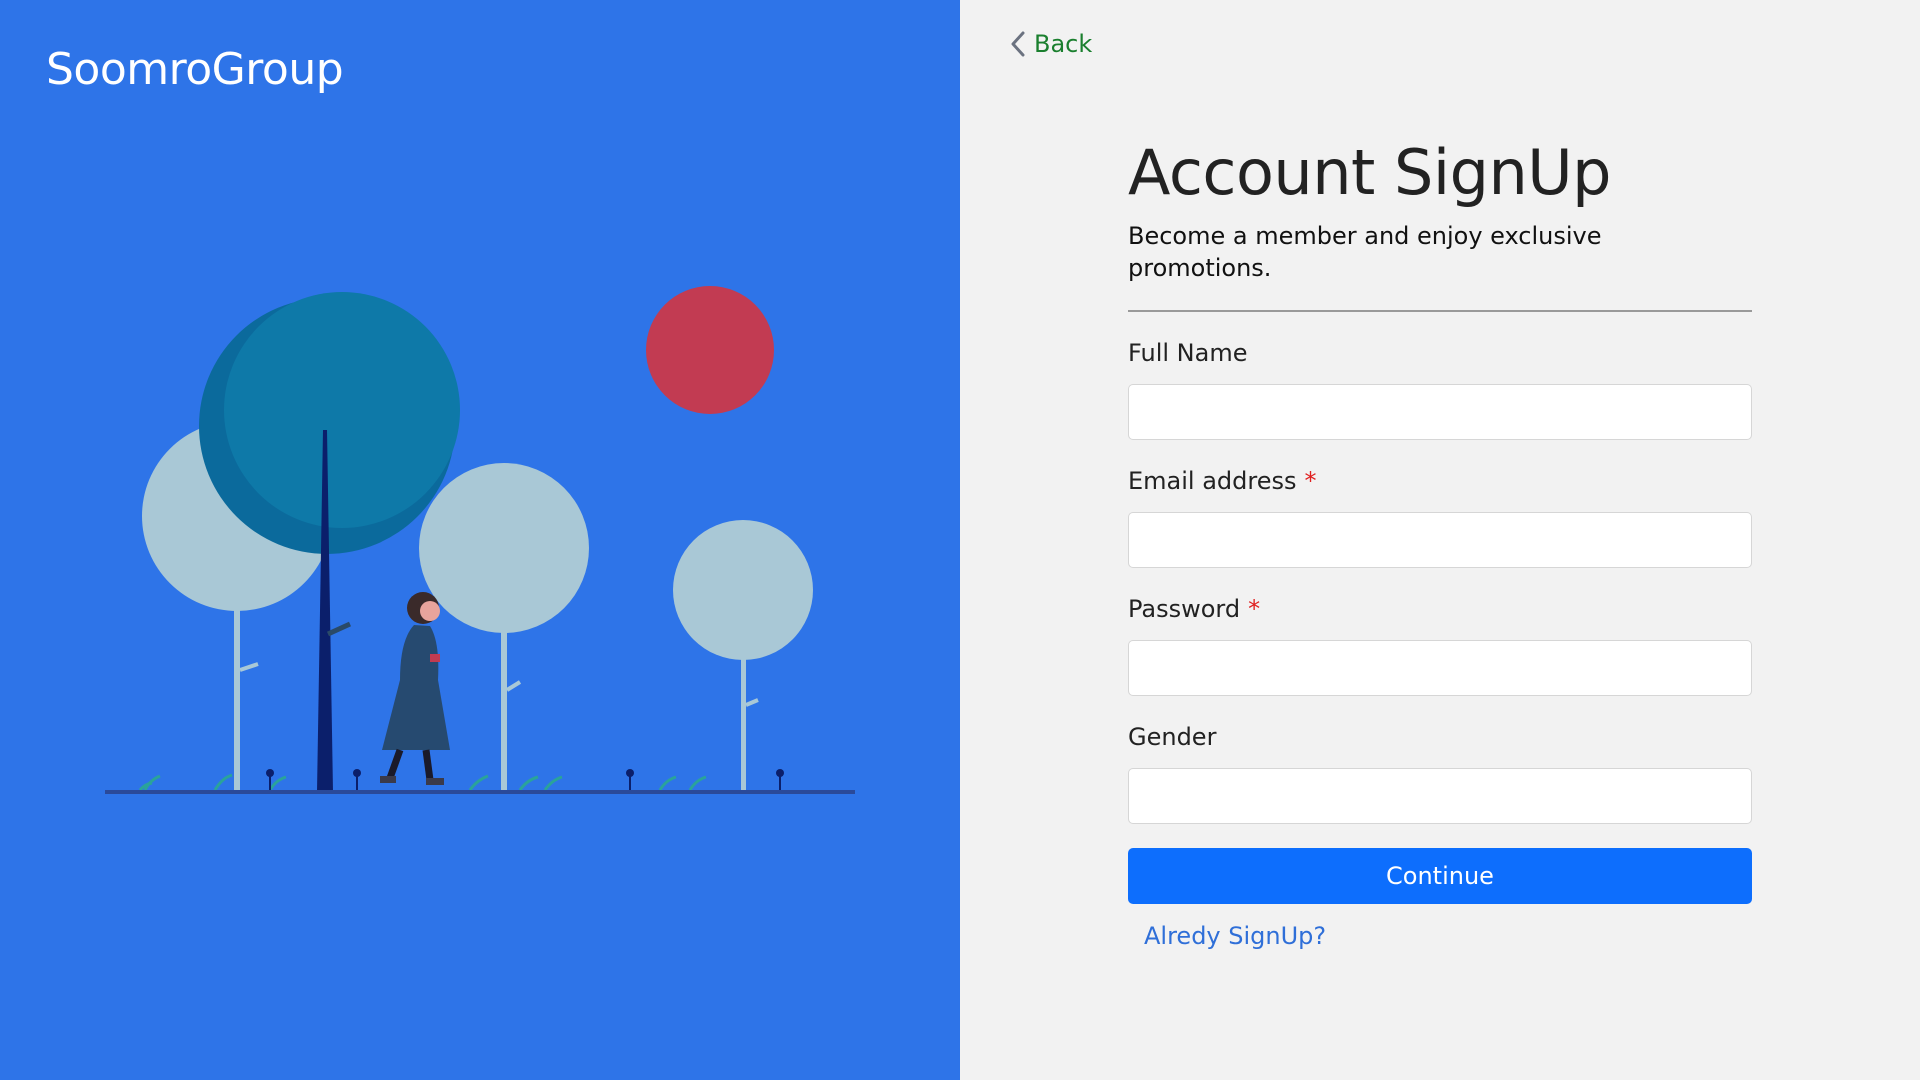 The image size is (1920, 1080). I want to click on tree-branch-dark, so click(339, 629).